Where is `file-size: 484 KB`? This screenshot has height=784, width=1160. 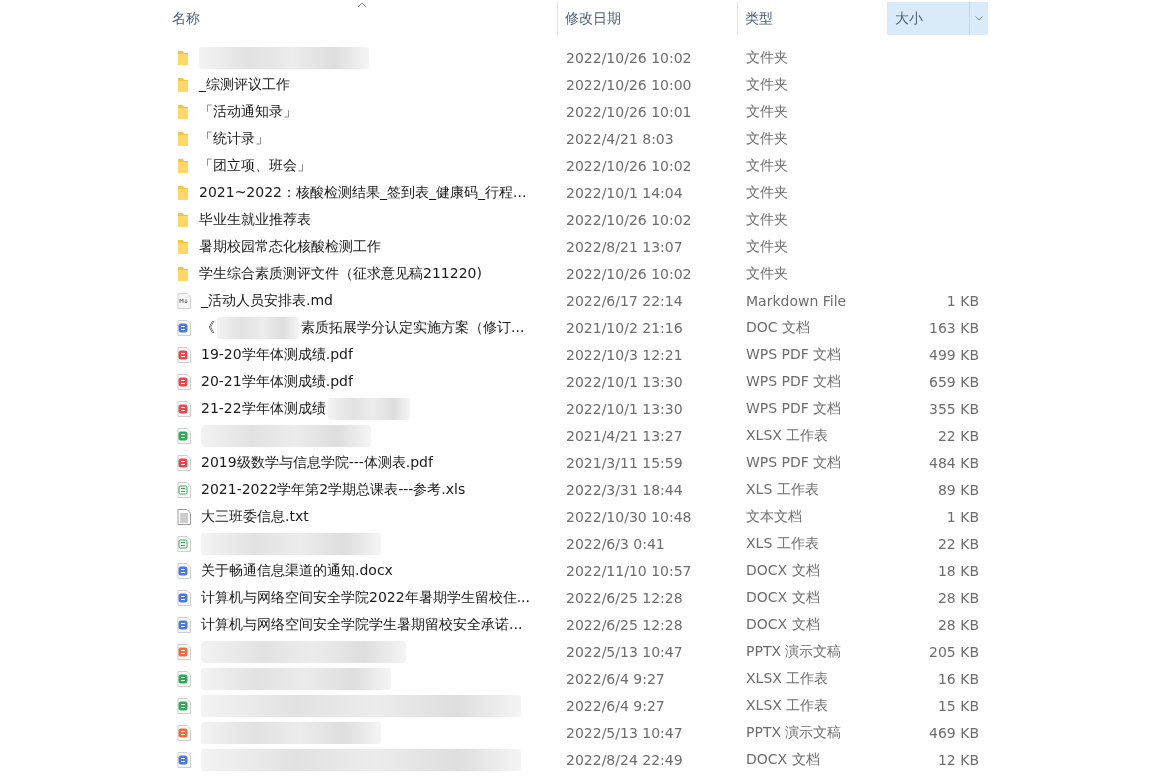 file-size: 484 KB is located at coordinates (954, 462).